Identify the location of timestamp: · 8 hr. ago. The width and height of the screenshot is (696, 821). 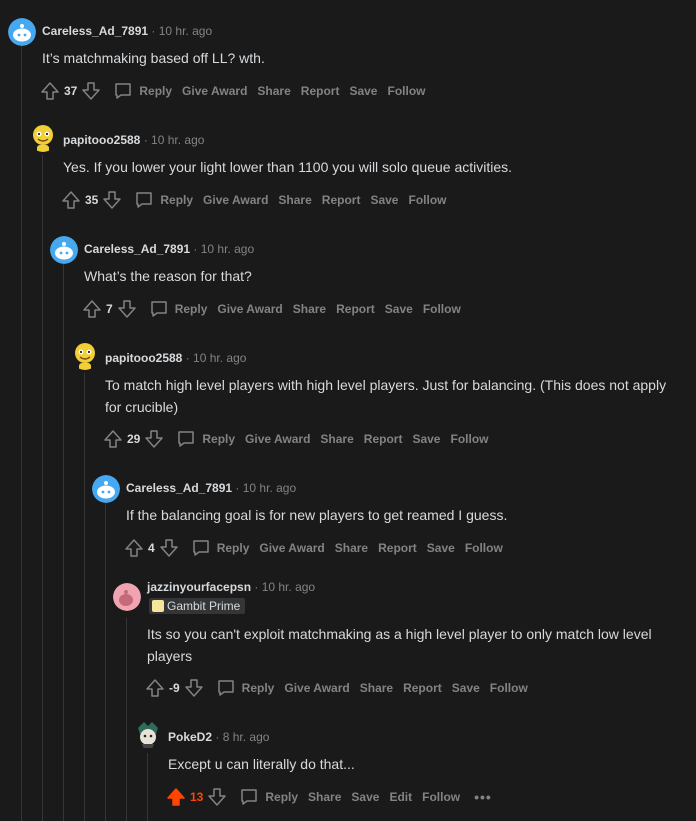
(242, 737).